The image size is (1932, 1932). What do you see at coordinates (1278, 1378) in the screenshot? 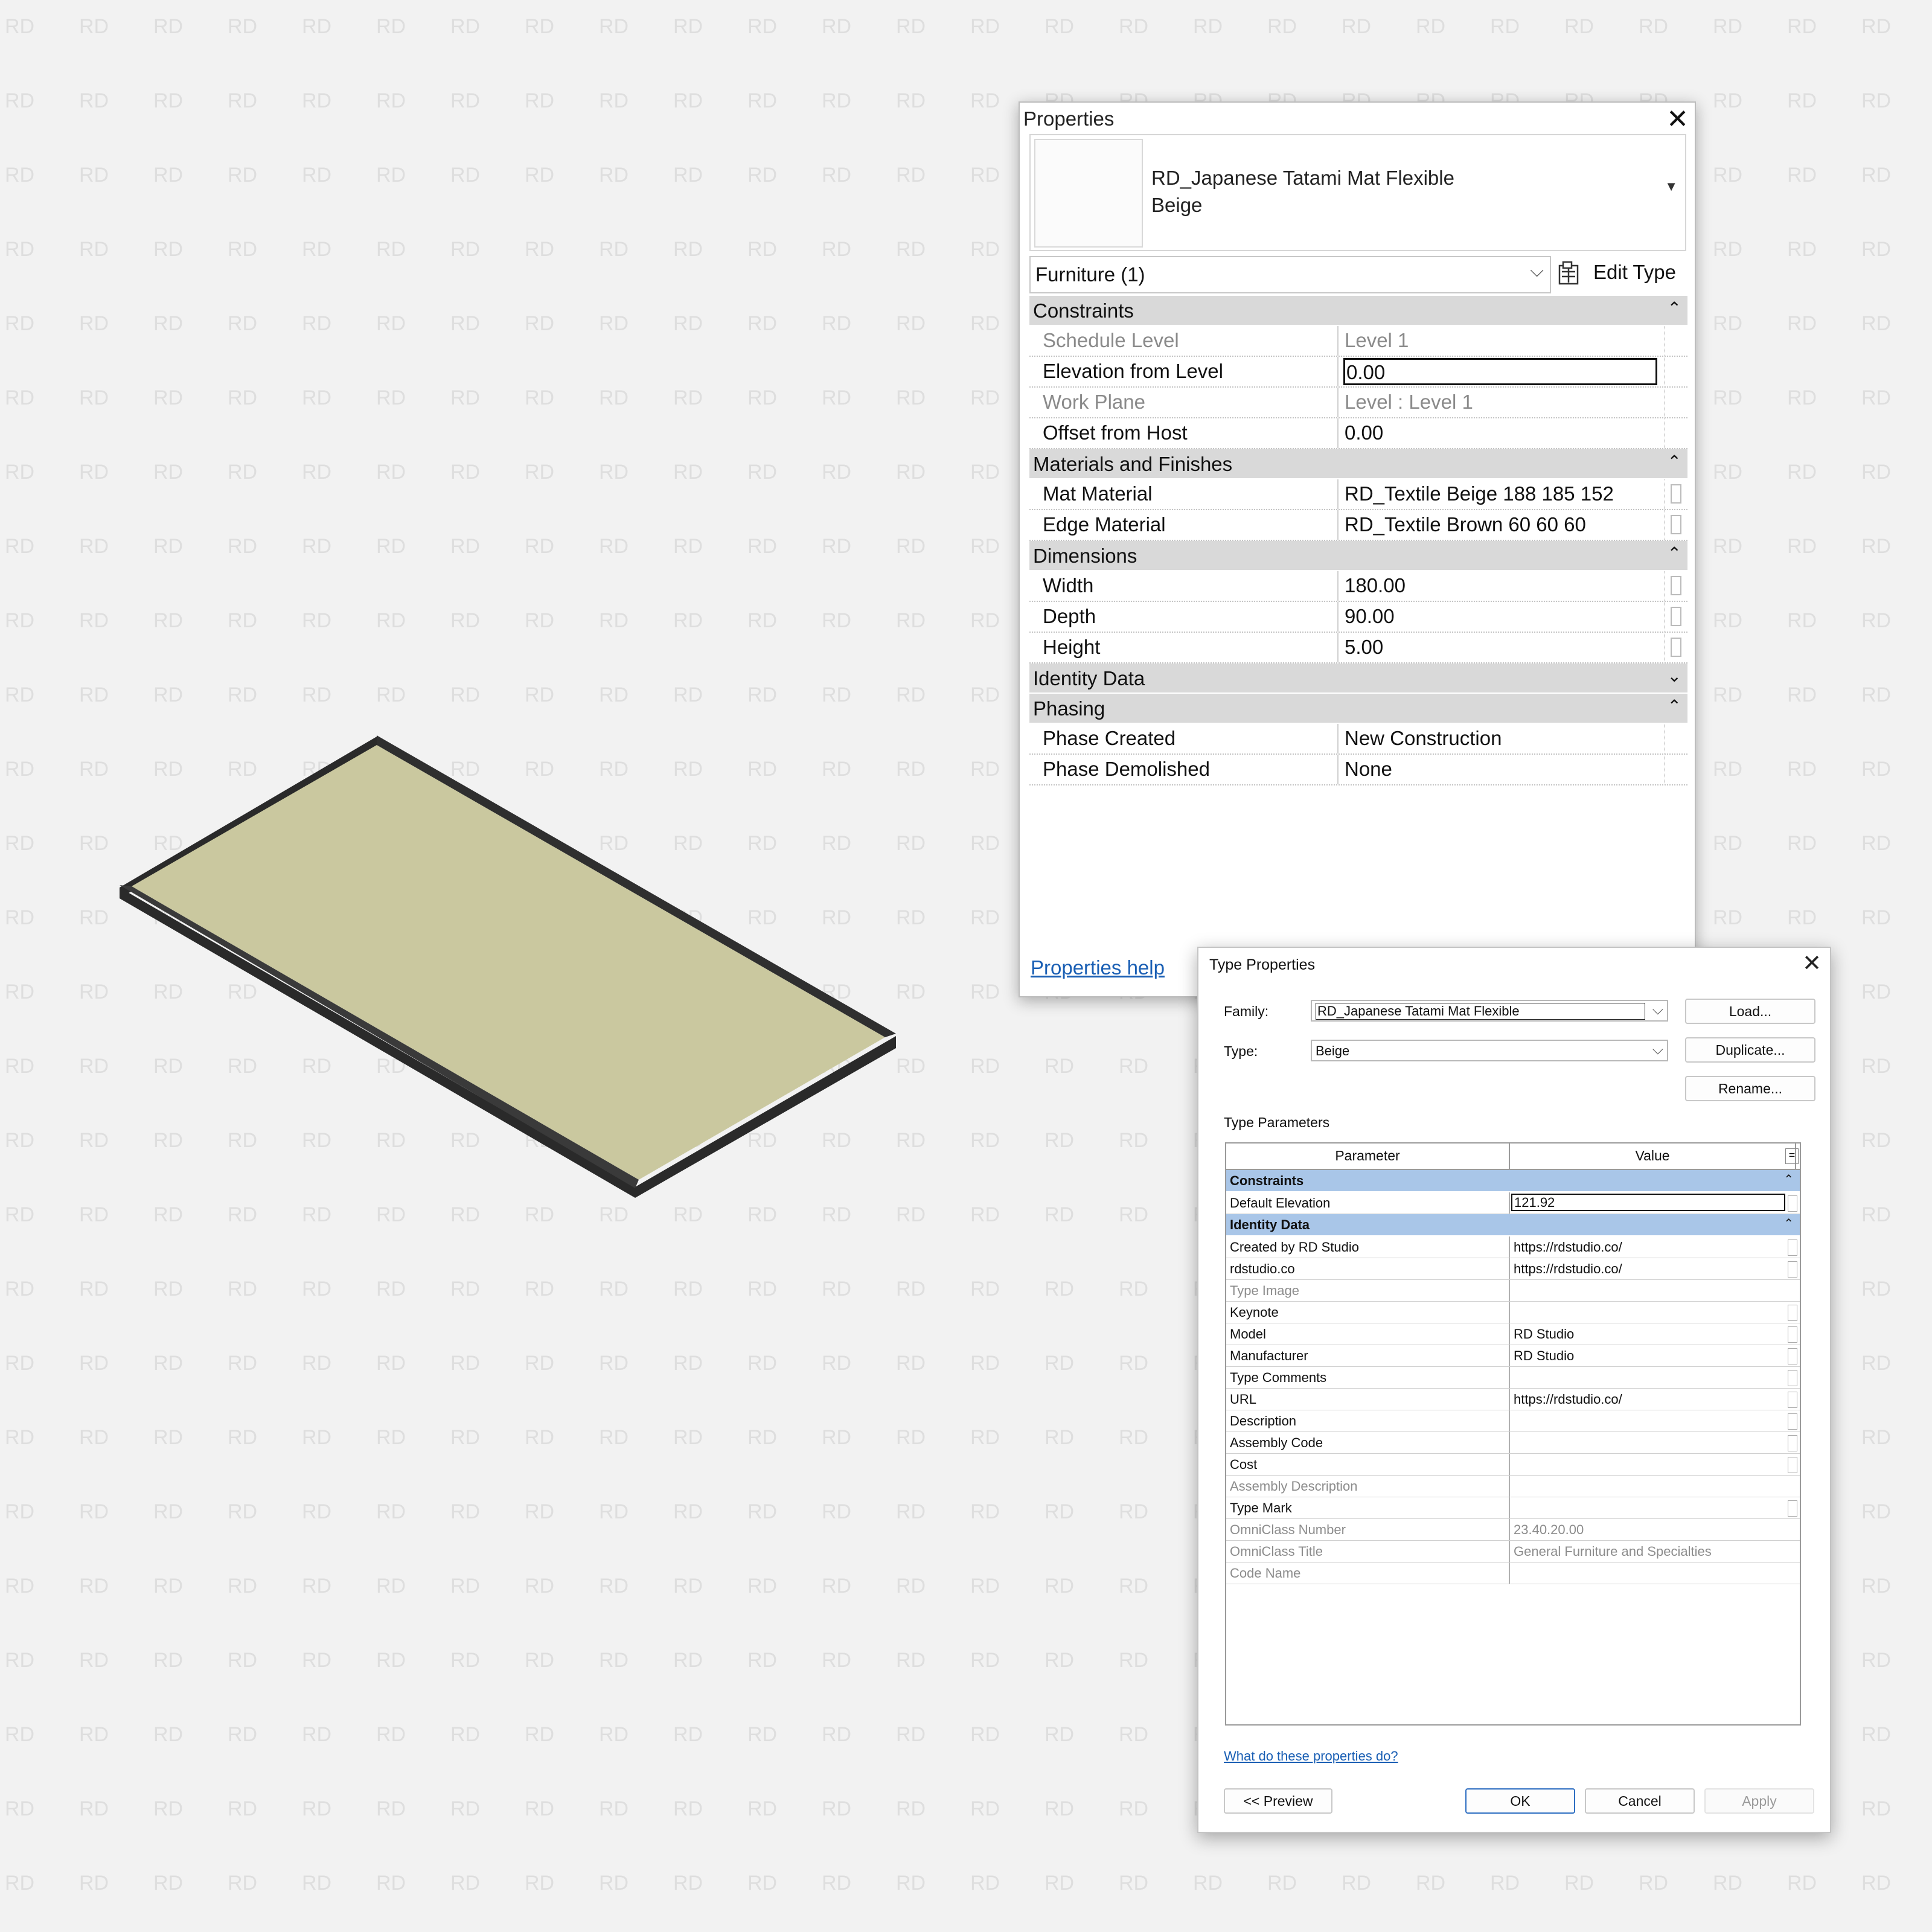
I see `parameter-name: Type Comments` at bounding box center [1278, 1378].